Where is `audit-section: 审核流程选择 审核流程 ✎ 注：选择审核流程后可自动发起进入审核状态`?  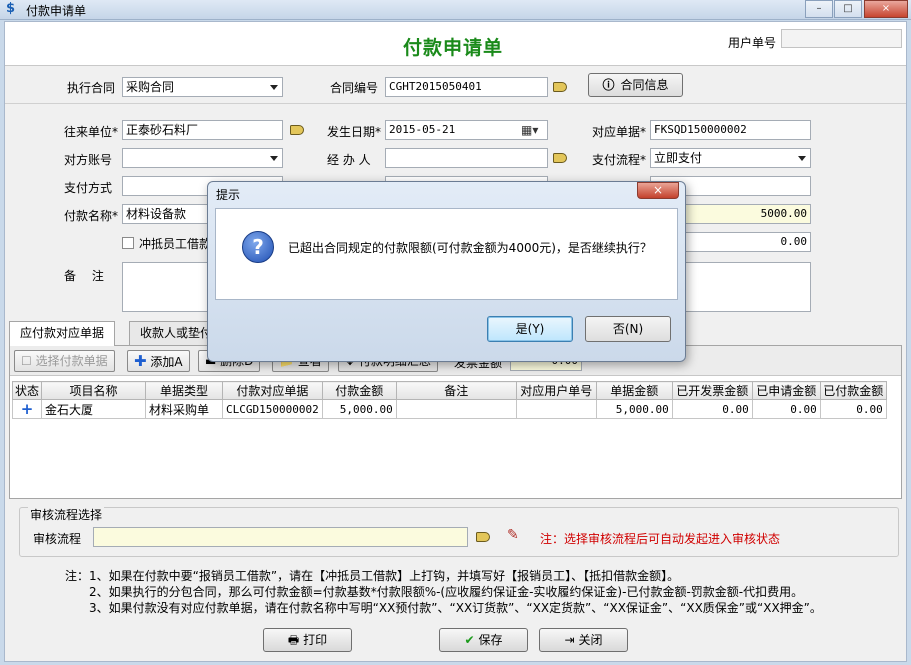
audit-section: 审核流程选择 审核流程 ✎ 注：选择审核流程后可自动发起进入审核状态 is located at coordinates (459, 531).